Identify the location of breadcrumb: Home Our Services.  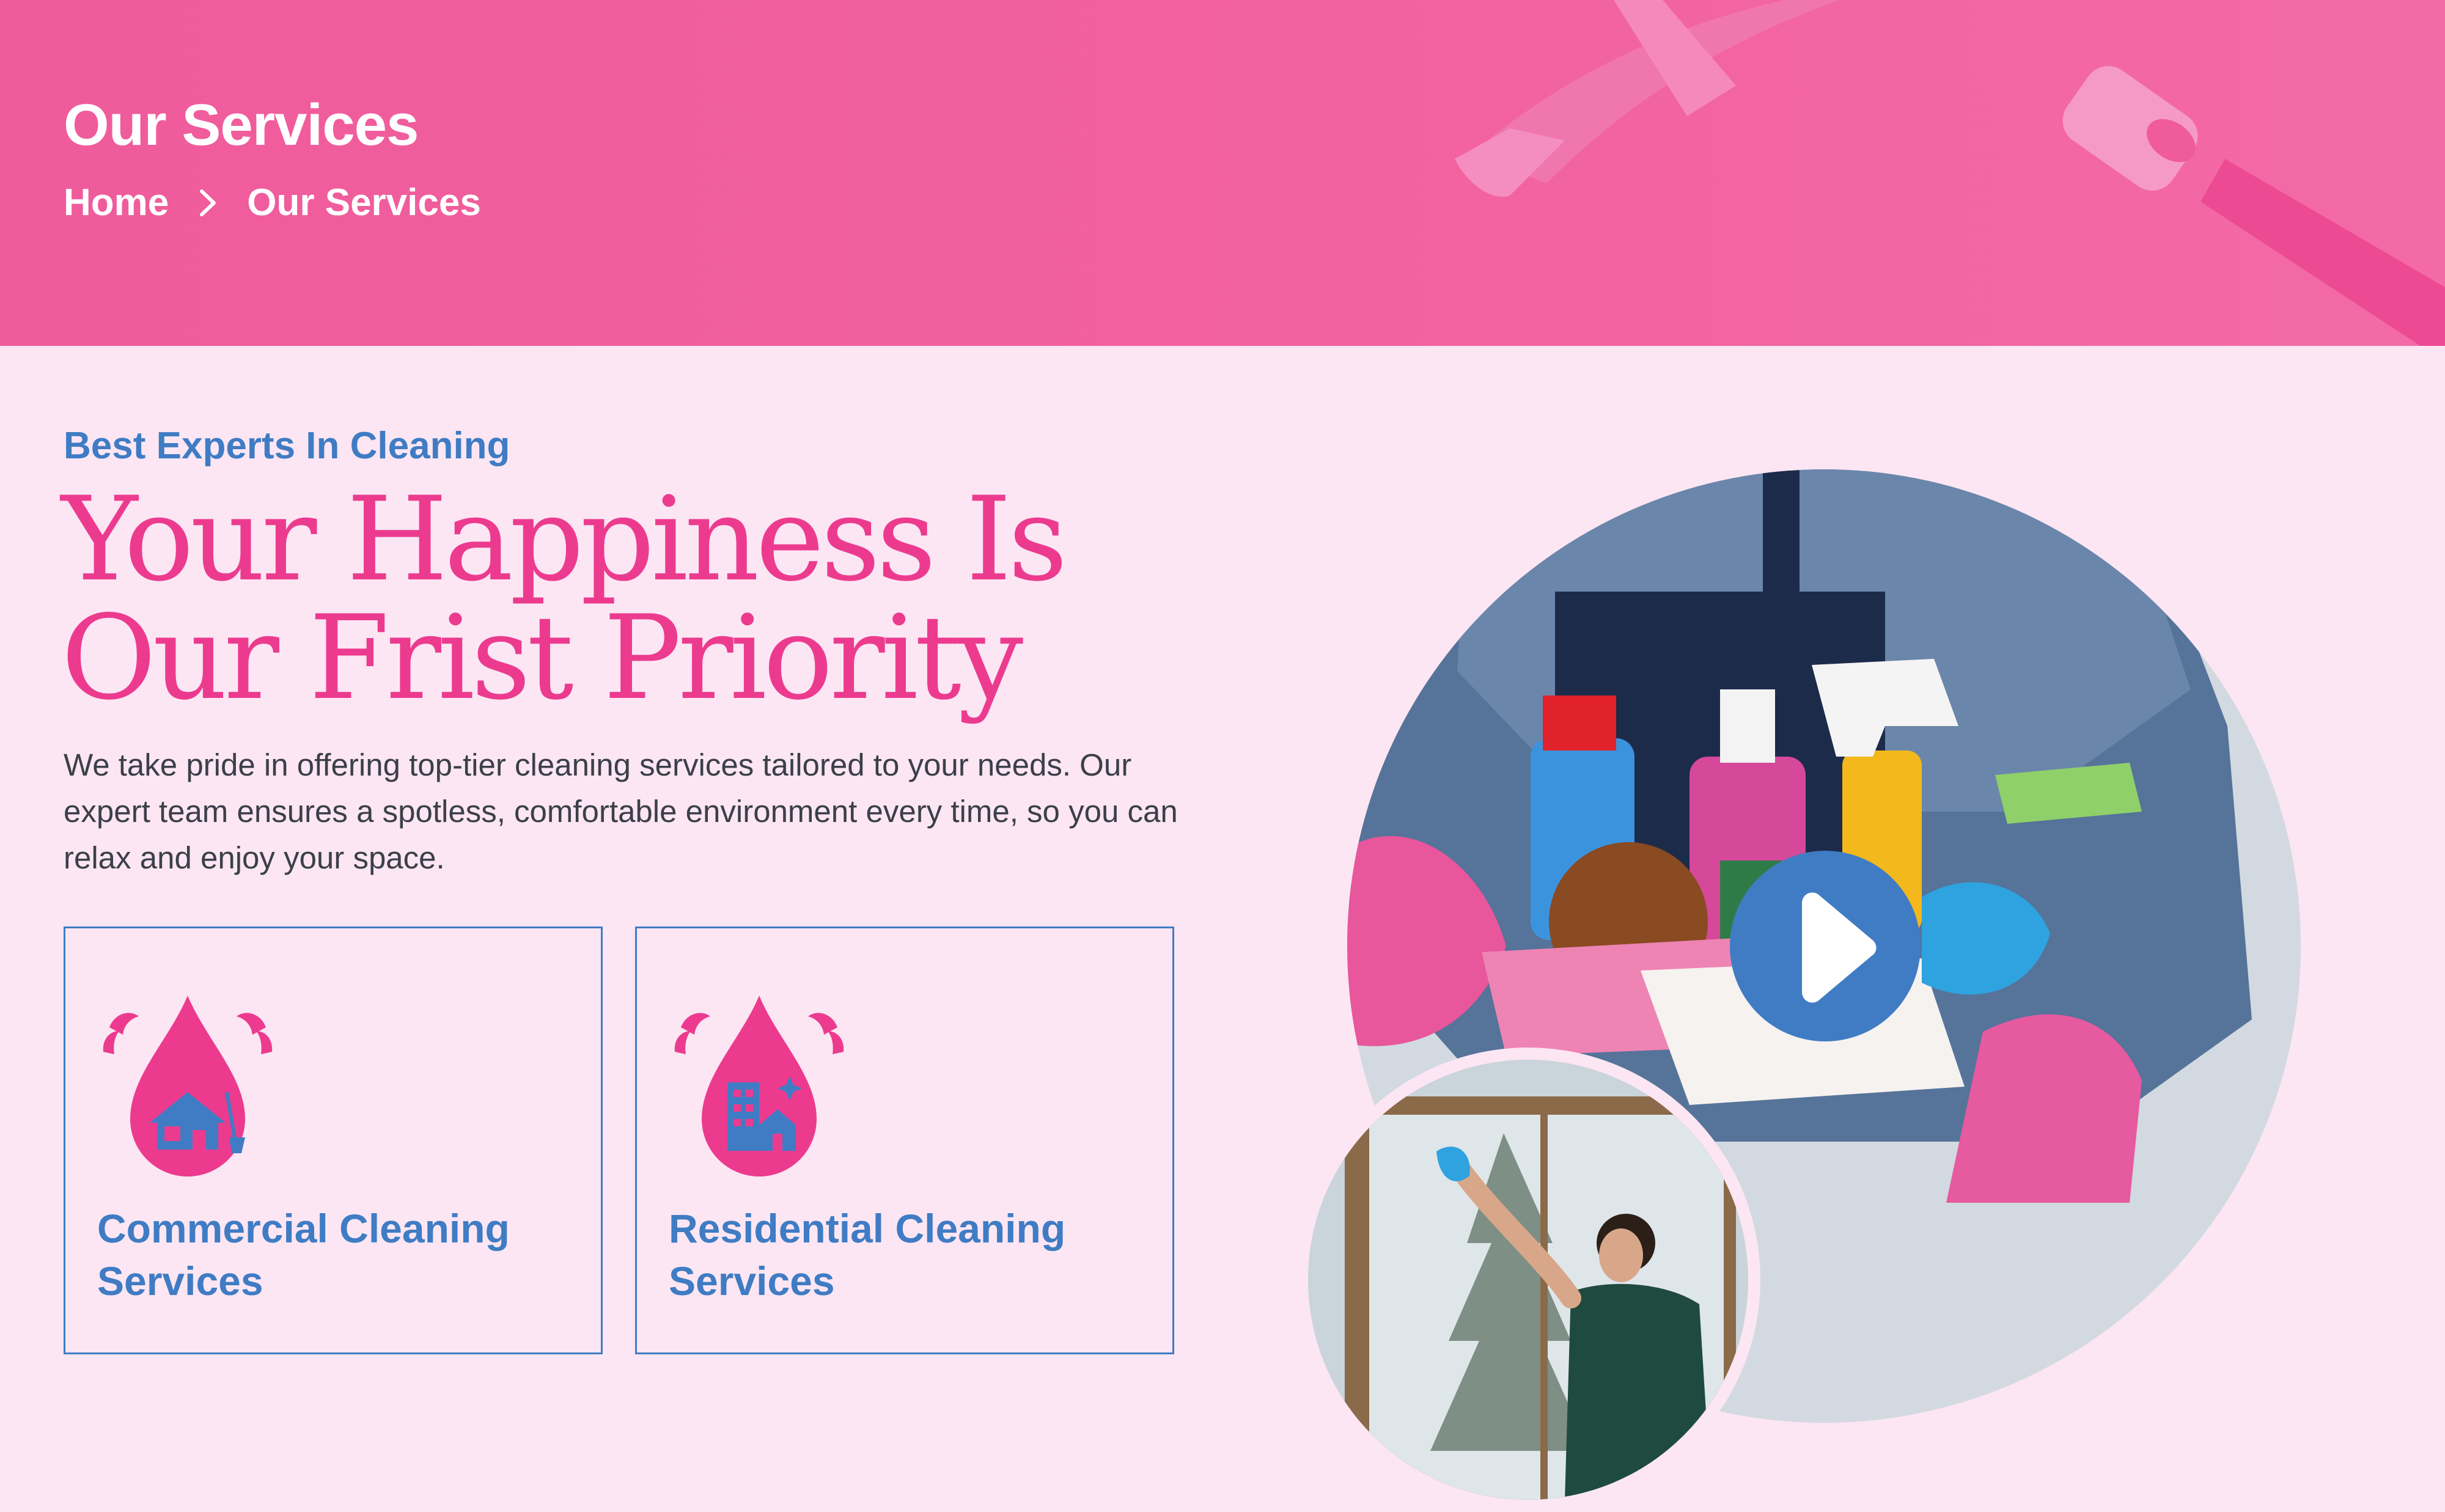
(272, 202).